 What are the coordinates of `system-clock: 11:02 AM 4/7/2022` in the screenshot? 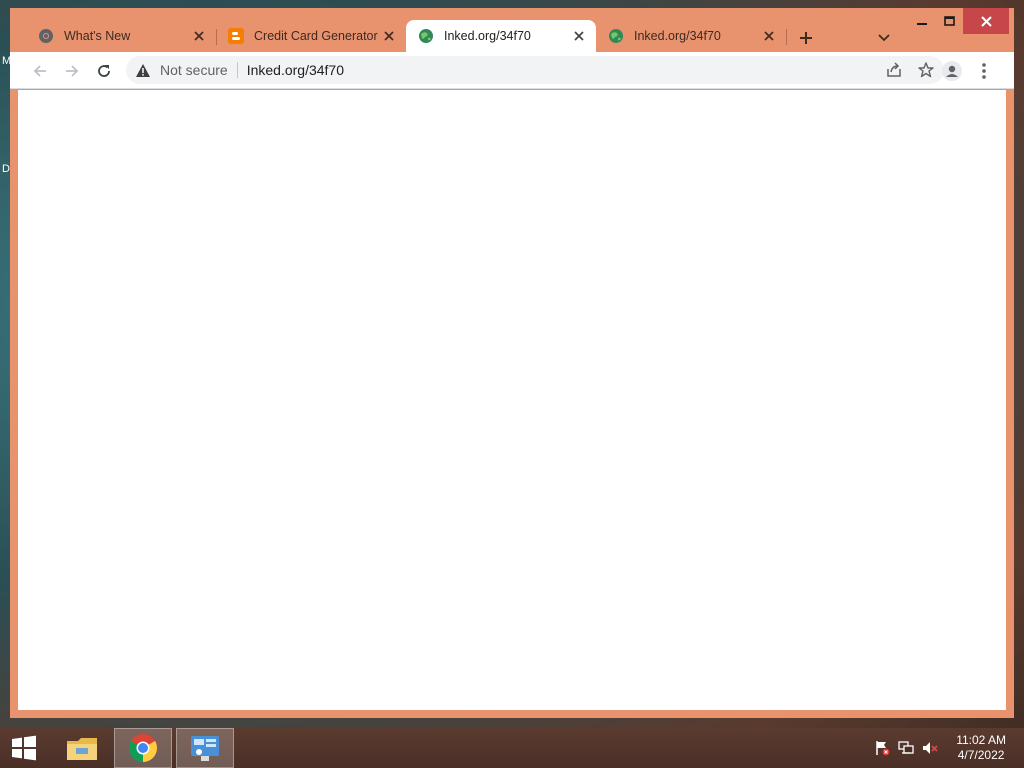 It's located at (981, 748).